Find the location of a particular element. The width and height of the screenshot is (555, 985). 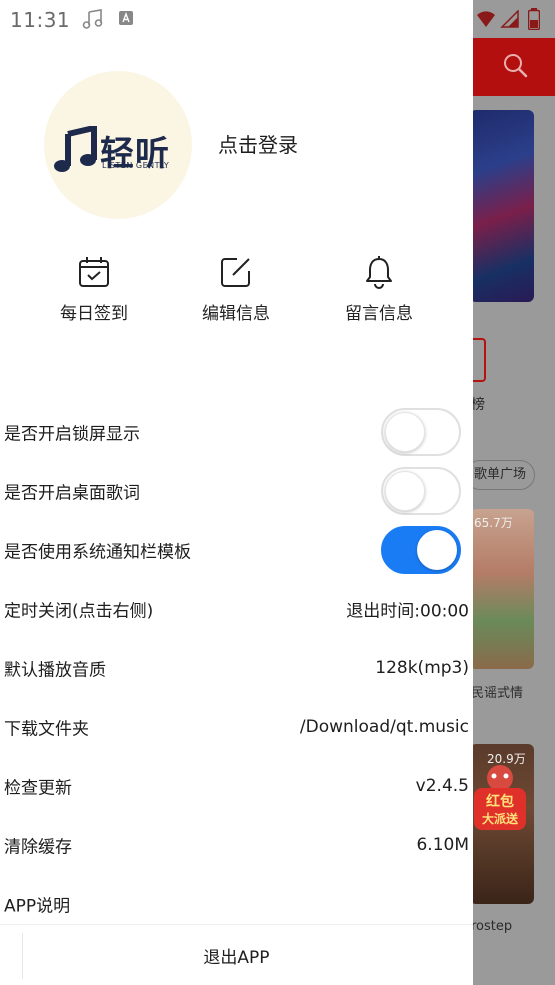

setting-label: 是否开启桌面歌词 is located at coordinates (72, 493).